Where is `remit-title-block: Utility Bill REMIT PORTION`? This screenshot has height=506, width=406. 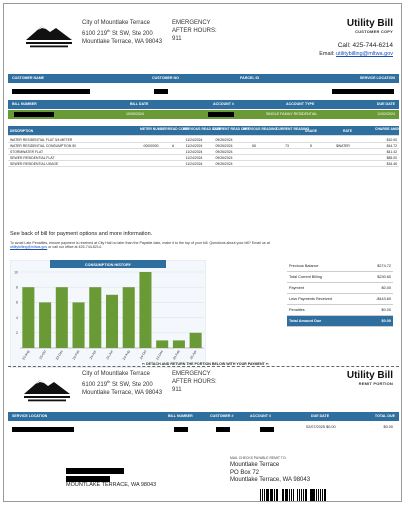 remit-title-block: Utility Bill REMIT PORTION is located at coordinates (370, 378).